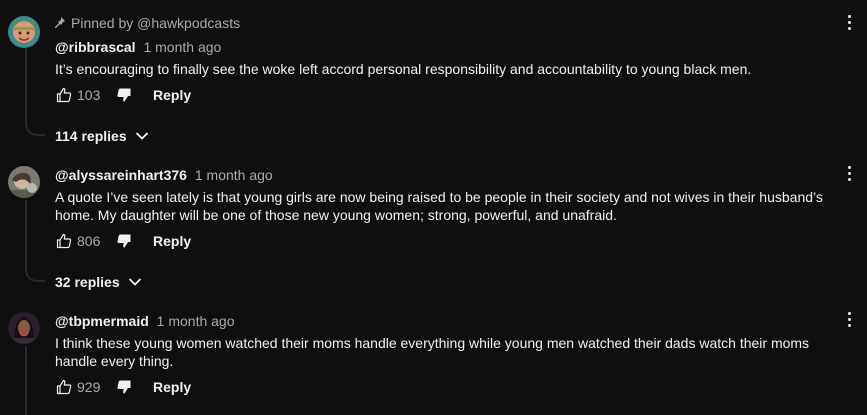  What do you see at coordinates (138, 47) in the screenshot?
I see `comment-header: @ribbrascal 1 month ago` at bounding box center [138, 47].